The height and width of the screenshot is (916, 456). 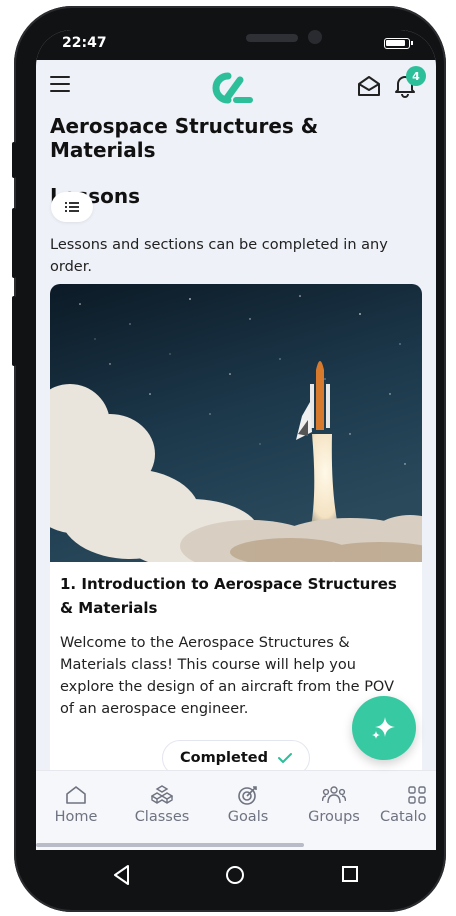 What do you see at coordinates (334, 795) in the screenshot?
I see `groups-icon` at bounding box center [334, 795].